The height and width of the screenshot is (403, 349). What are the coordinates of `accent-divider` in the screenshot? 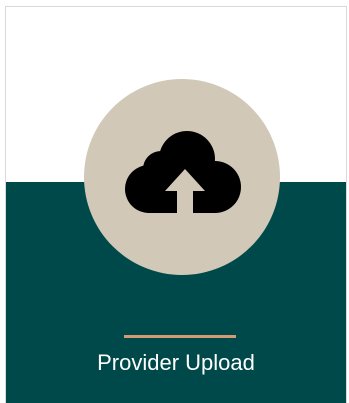 It's located at (180, 336).